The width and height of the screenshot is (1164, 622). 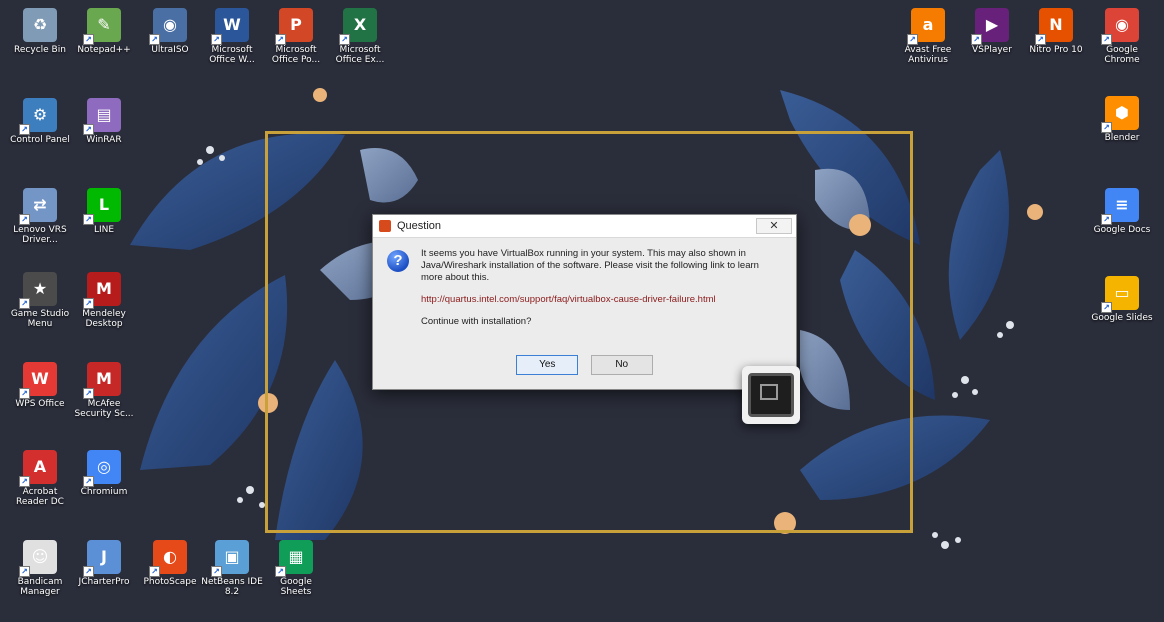 What do you see at coordinates (926, 26) in the screenshot?
I see `avast-icon: a ↗` at bounding box center [926, 26].